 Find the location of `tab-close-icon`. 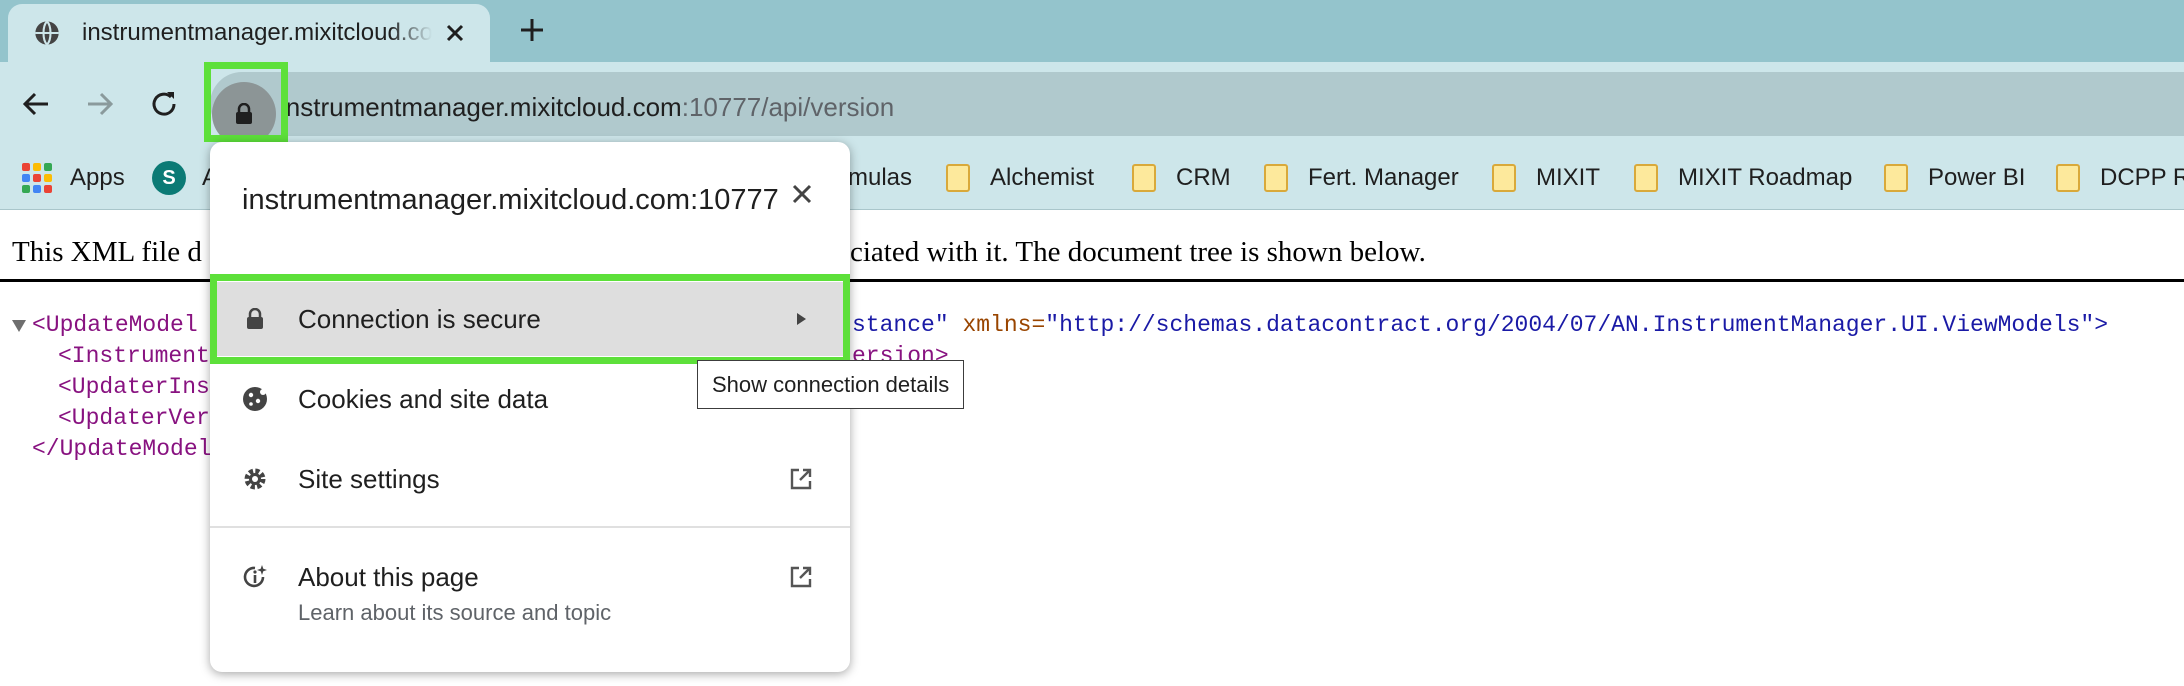

tab-close-icon is located at coordinates (455, 33).